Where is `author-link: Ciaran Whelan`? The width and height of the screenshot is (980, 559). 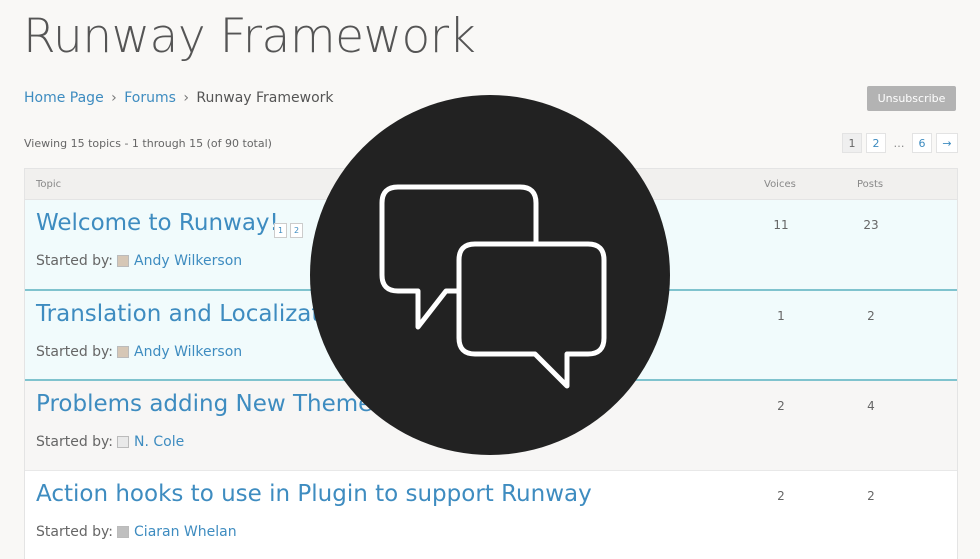 author-link: Ciaran Whelan is located at coordinates (185, 532).